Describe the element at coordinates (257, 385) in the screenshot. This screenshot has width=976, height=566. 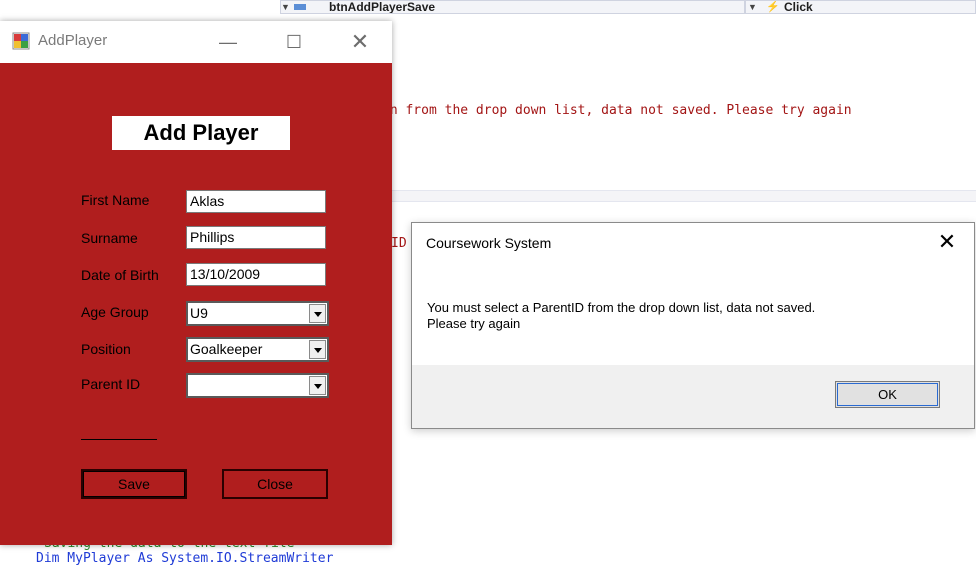
I see `parent-id-select` at that location.